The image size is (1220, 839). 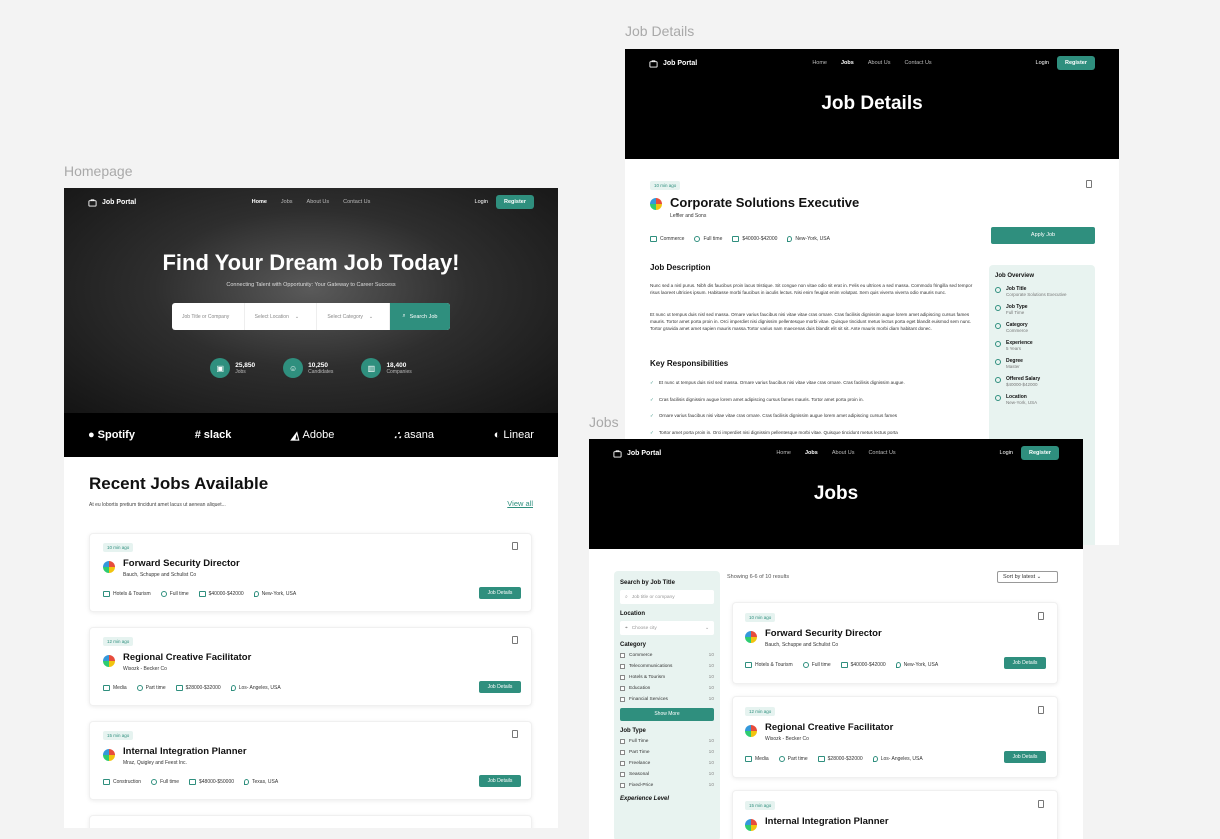 What do you see at coordinates (673, 63) in the screenshot?
I see `details-logo: Job Portal` at bounding box center [673, 63].